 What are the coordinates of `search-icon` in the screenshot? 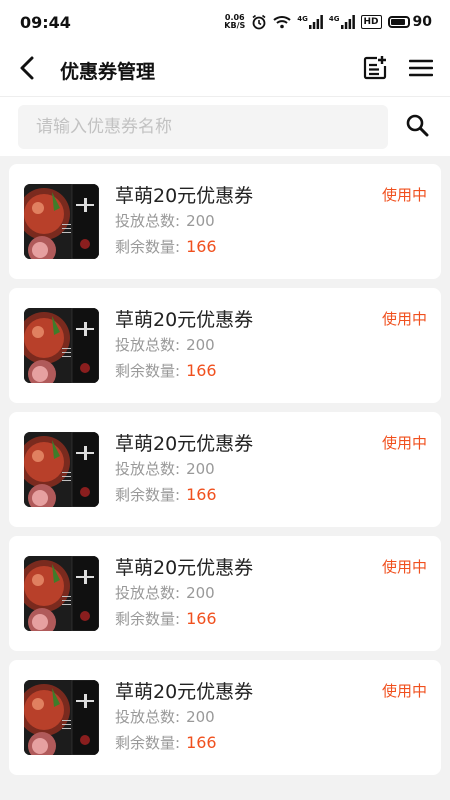 It's located at (417, 127).